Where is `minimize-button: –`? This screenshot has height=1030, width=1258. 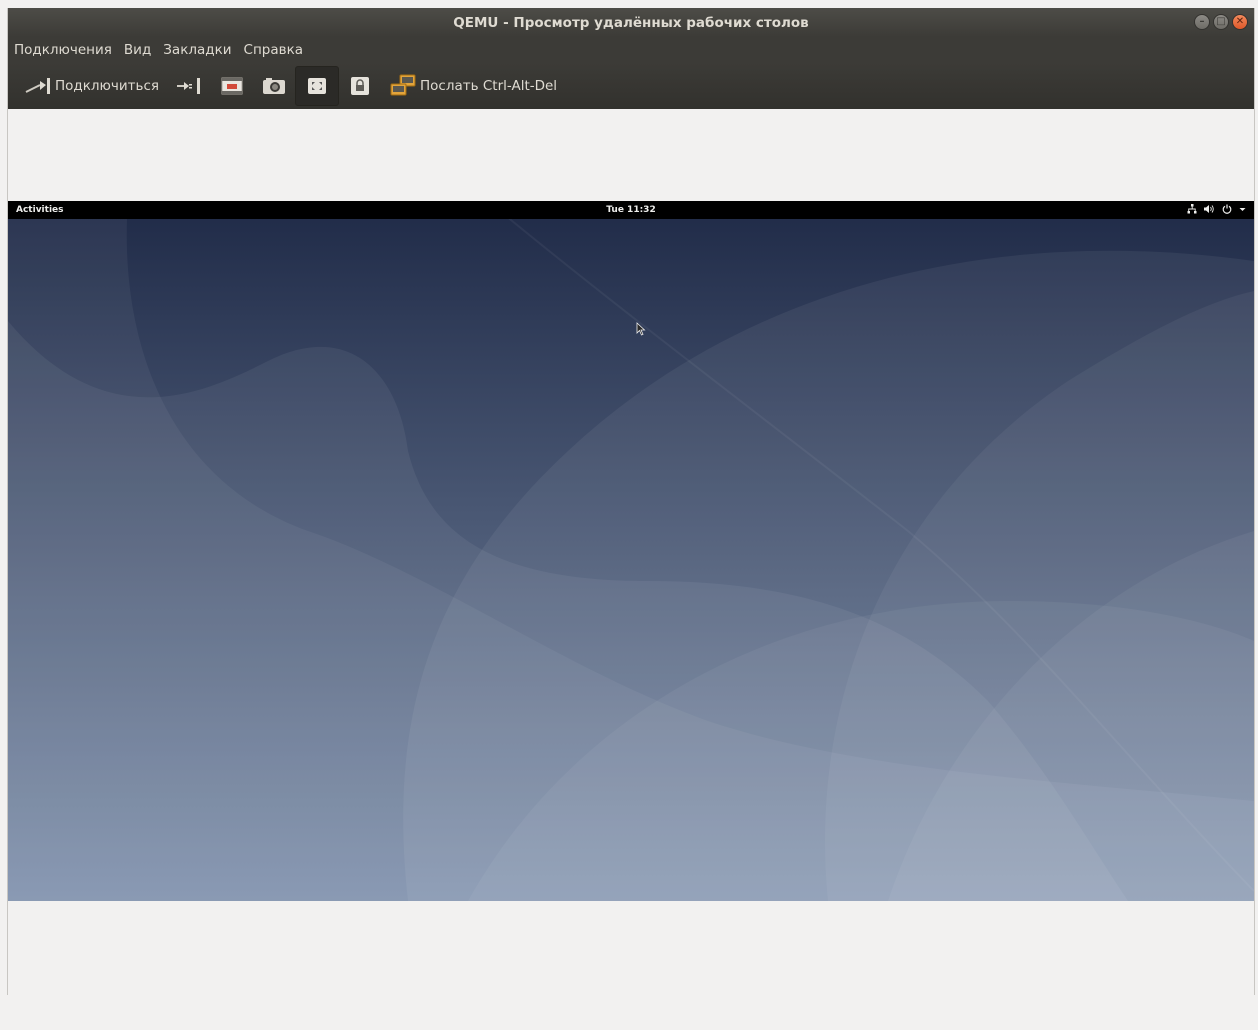
minimize-button: – is located at coordinates (1202, 22).